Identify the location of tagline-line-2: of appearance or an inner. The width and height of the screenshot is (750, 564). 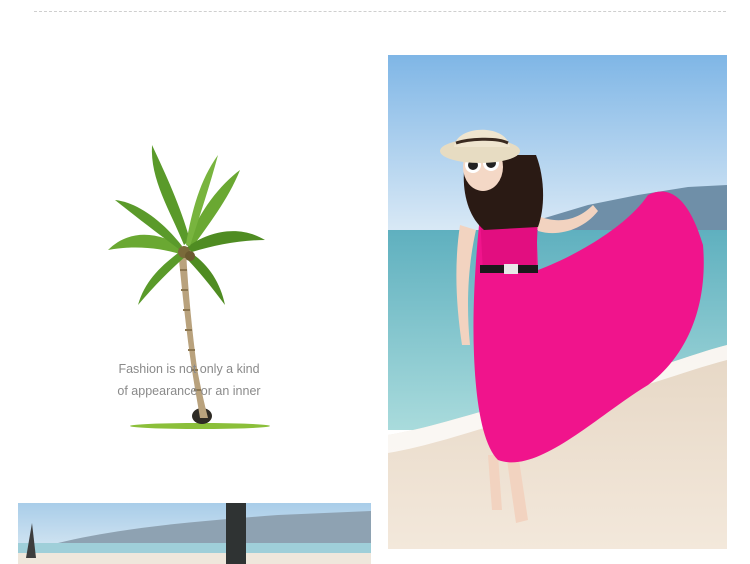
(189, 391).